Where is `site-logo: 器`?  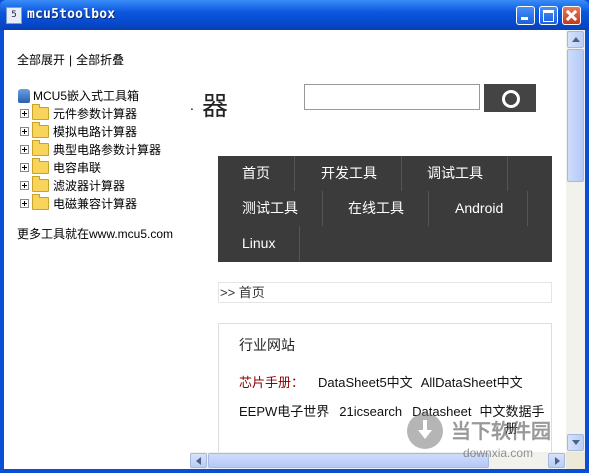
site-logo: 器 is located at coordinates (215, 107).